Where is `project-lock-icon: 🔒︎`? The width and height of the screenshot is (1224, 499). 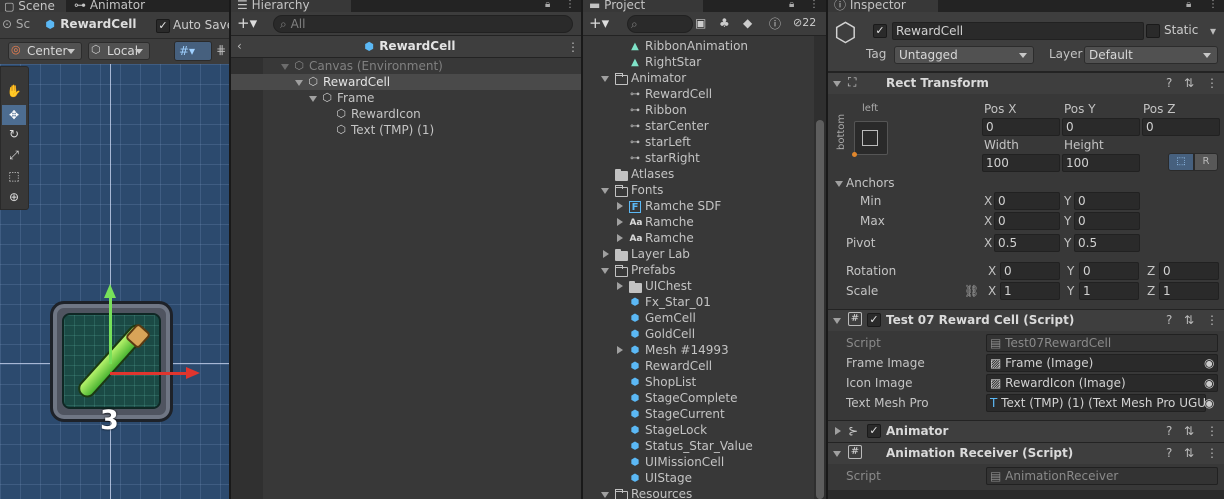
project-lock-icon: 🔒︎ is located at coordinates (791, 5).